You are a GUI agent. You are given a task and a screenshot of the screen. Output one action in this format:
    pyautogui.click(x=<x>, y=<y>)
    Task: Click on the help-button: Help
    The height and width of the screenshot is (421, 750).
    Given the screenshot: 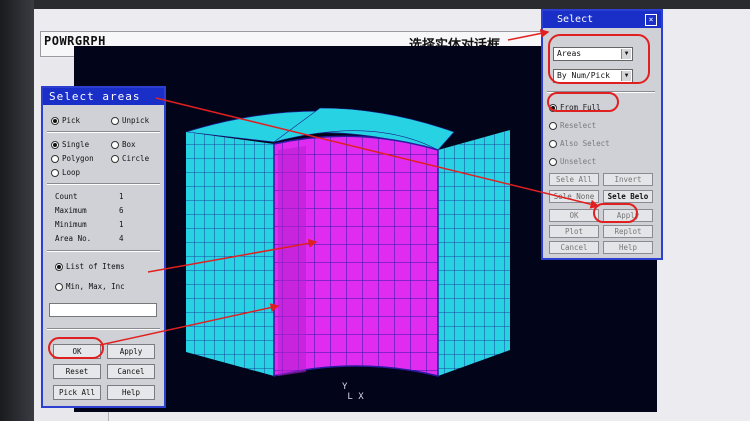 What is the action you would take?
    pyautogui.click(x=131, y=392)
    